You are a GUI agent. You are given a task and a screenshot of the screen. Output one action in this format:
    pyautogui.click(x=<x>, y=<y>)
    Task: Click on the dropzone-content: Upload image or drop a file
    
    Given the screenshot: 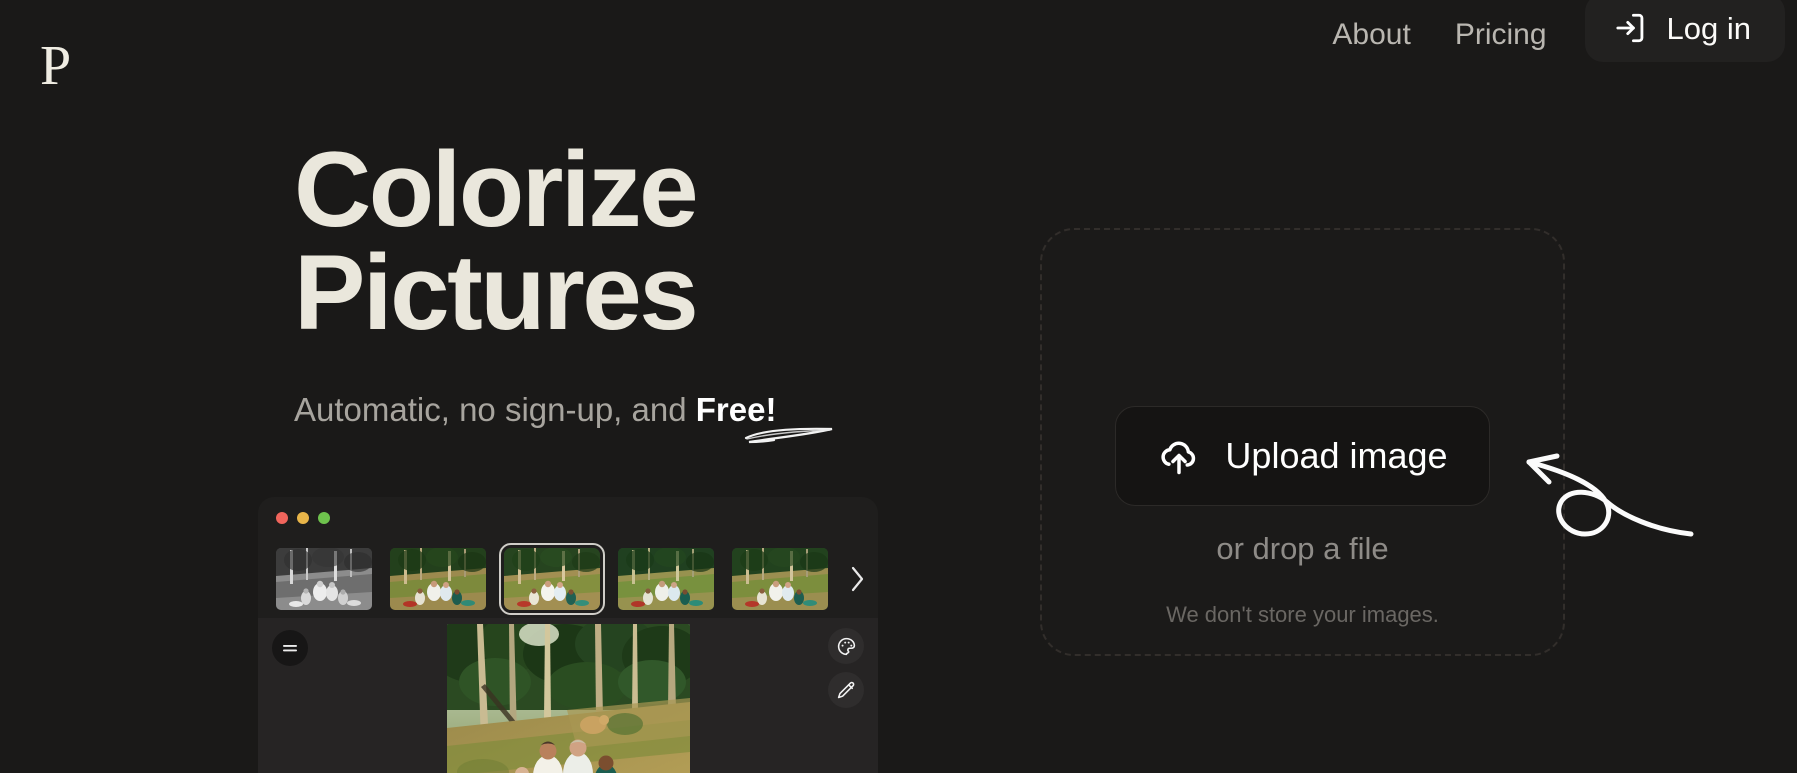 What is the action you would take?
    pyautogui.click(x=1302, y=485)
    